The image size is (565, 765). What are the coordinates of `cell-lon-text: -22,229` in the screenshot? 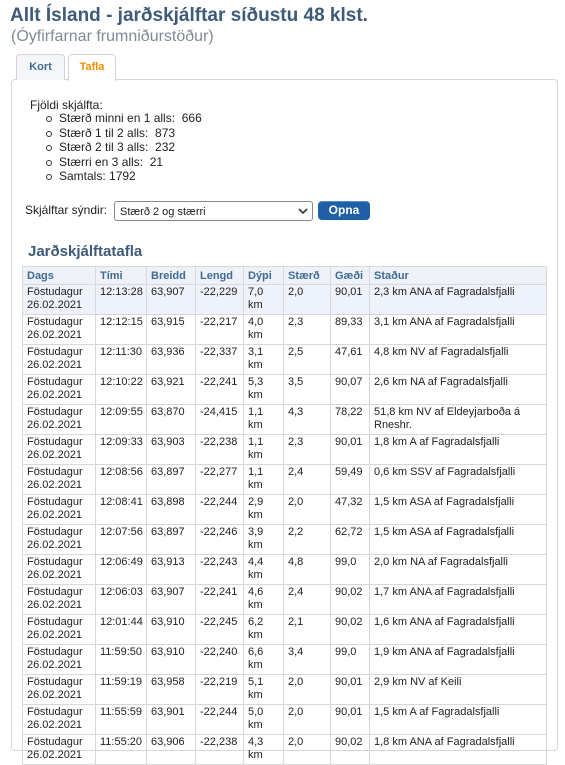 It's located at (219, 292).